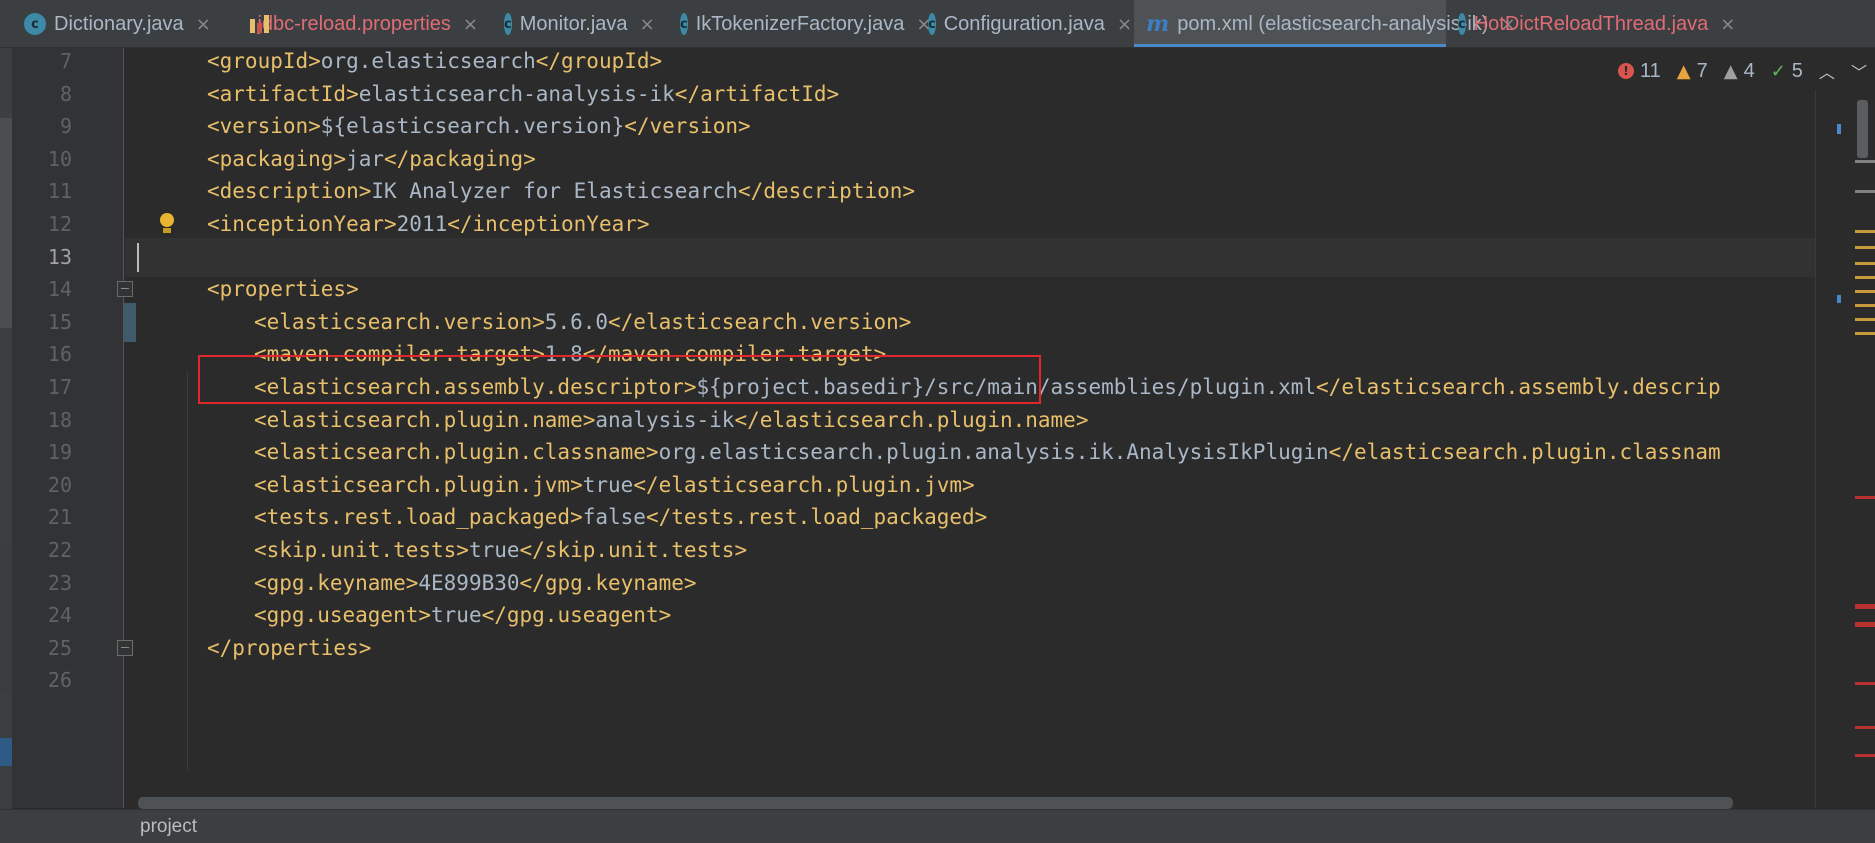 This screenshot has width=1875, height=843. Describe the element at coordinates (1683, 71) in the screenshot. I see `warning-icon: ▲` at that location.